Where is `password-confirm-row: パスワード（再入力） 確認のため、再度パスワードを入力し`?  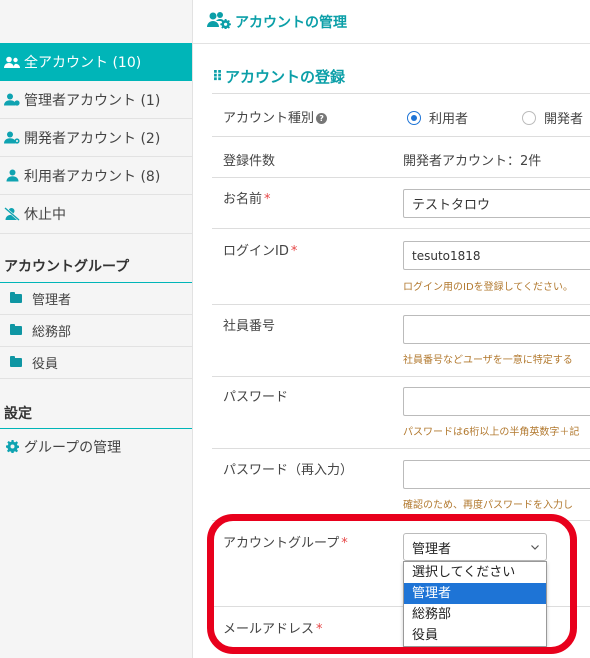
password-confirm-row: パスワード（再入力） 確認のため、再度パスワードを入力し is located at coordinates (401, 485).